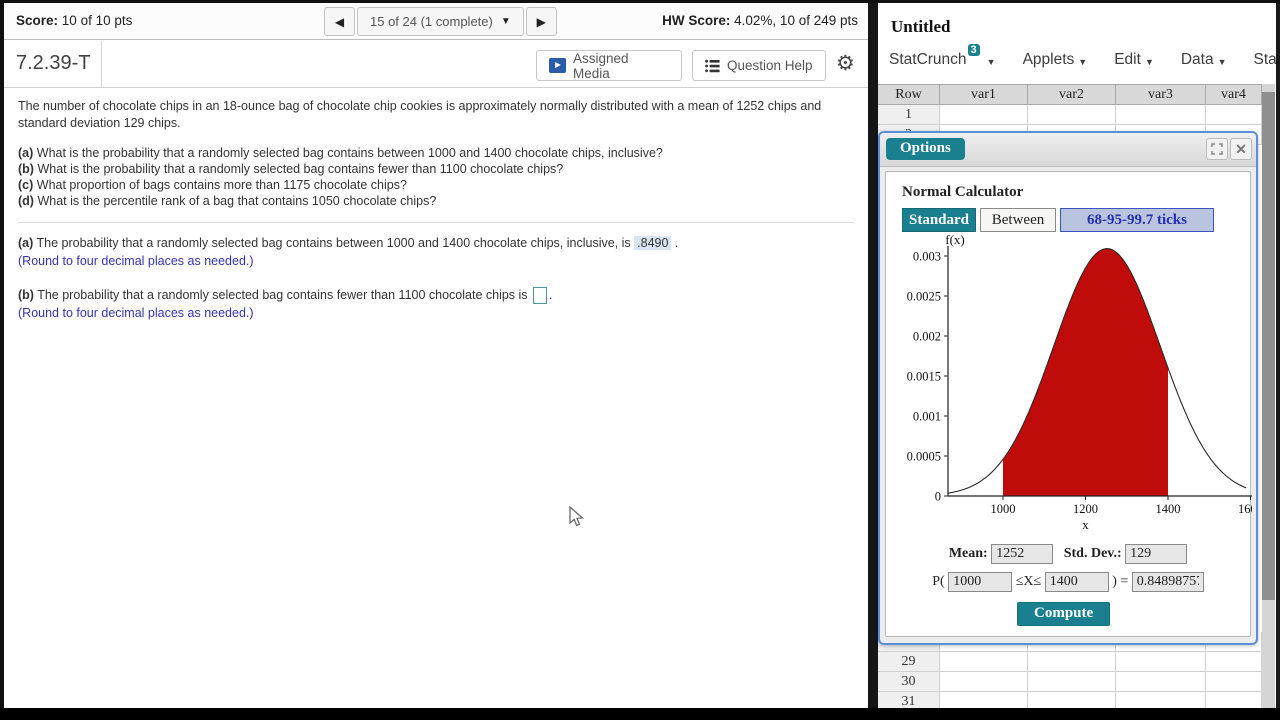  I want to click on answer-b-input, so click(540, 296).